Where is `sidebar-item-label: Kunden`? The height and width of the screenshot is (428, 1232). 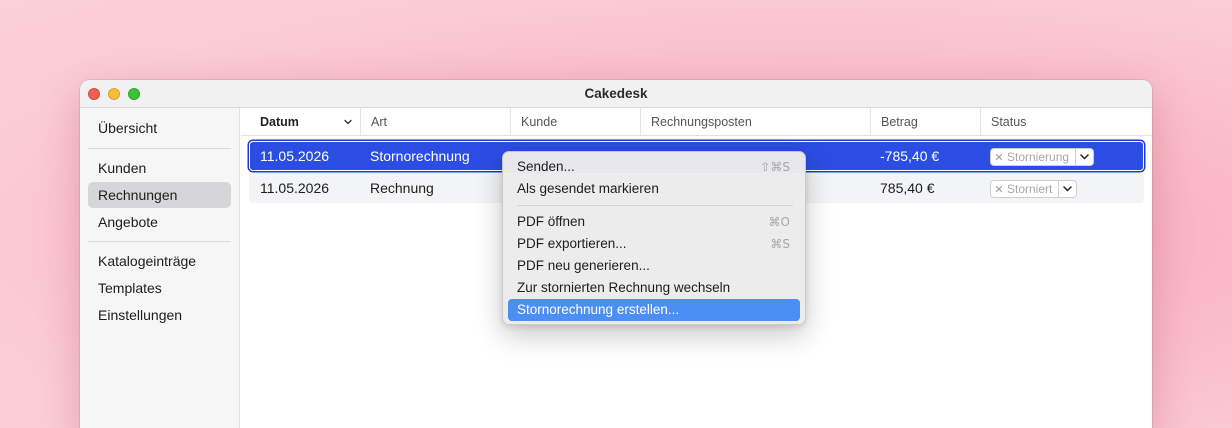 sidebar-item-label: Kunden is located at coordinates (122, 168).